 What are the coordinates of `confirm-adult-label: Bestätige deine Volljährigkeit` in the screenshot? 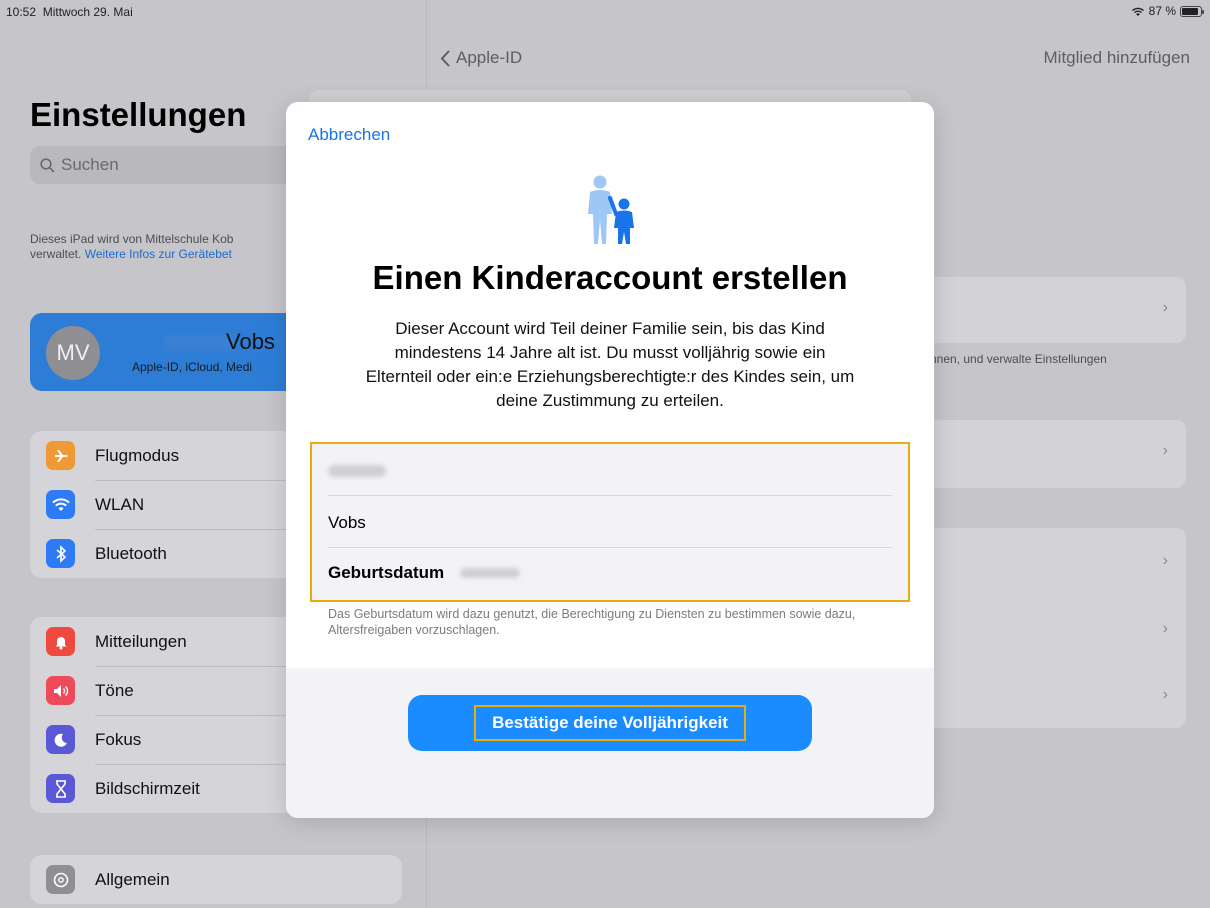 It's located at (610, 723).